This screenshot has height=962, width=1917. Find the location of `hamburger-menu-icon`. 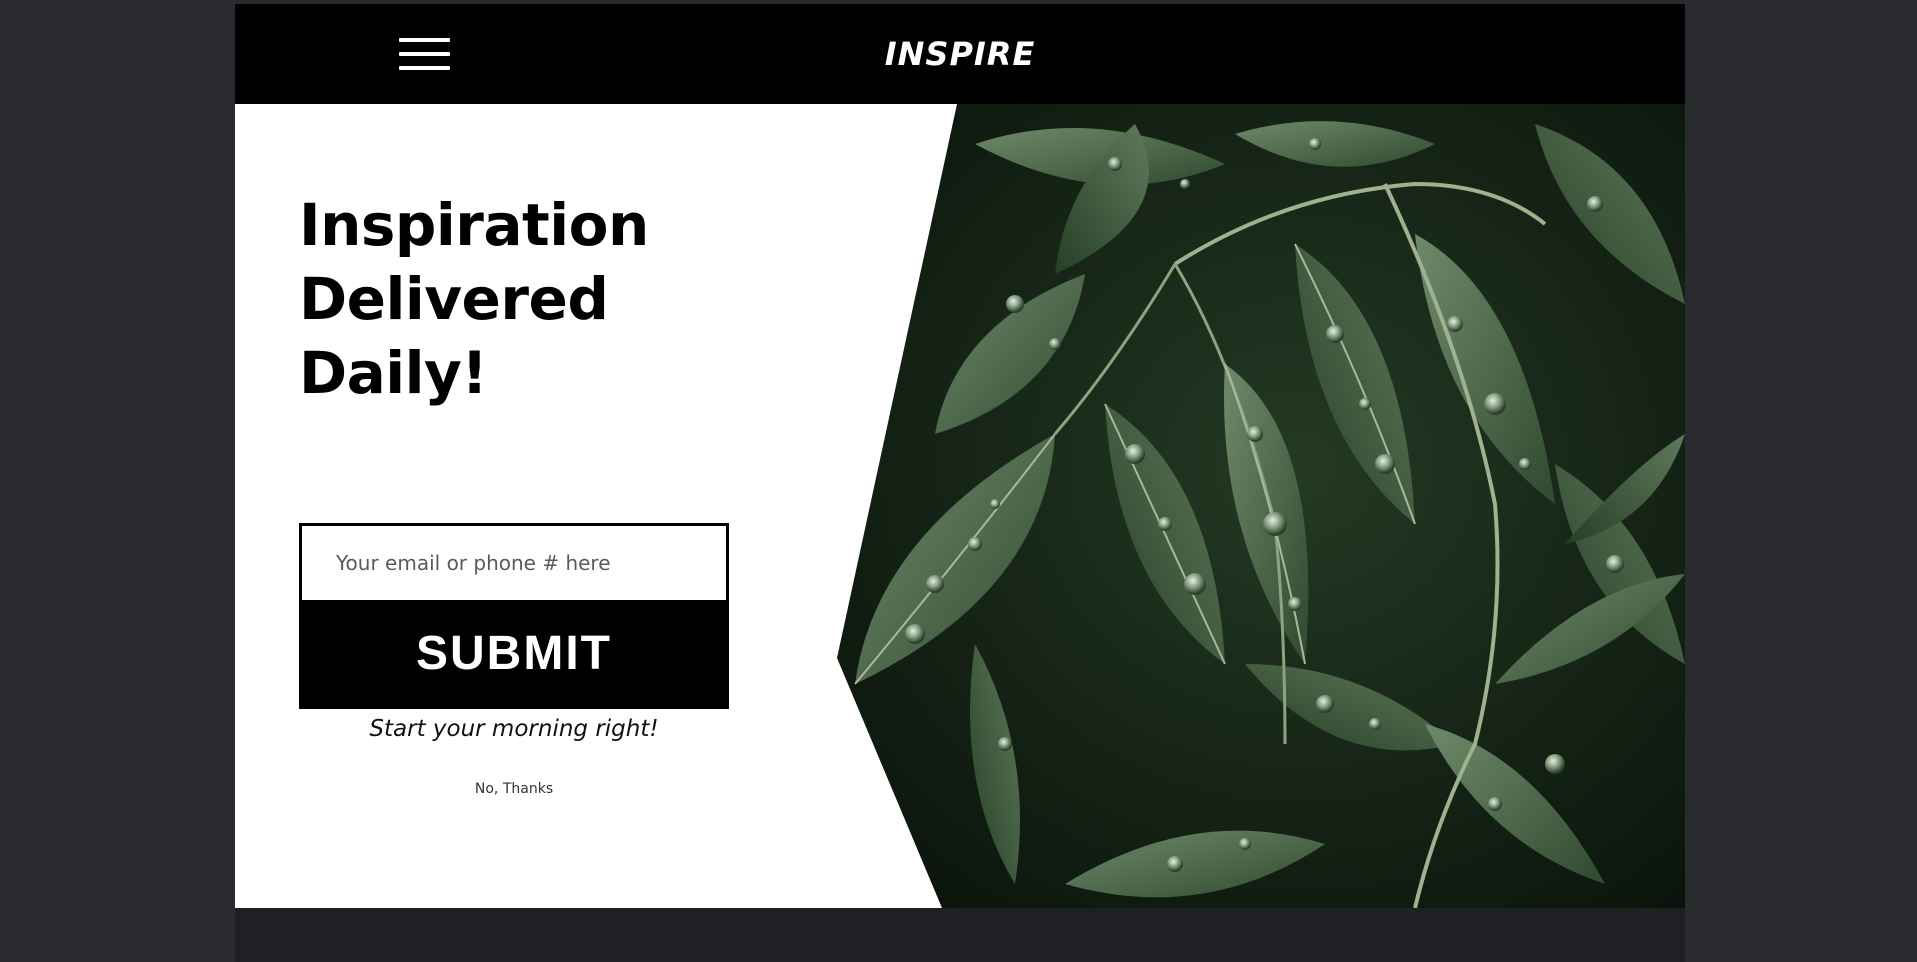

hamburger-menu-icon is located at coordinates (424, 54).